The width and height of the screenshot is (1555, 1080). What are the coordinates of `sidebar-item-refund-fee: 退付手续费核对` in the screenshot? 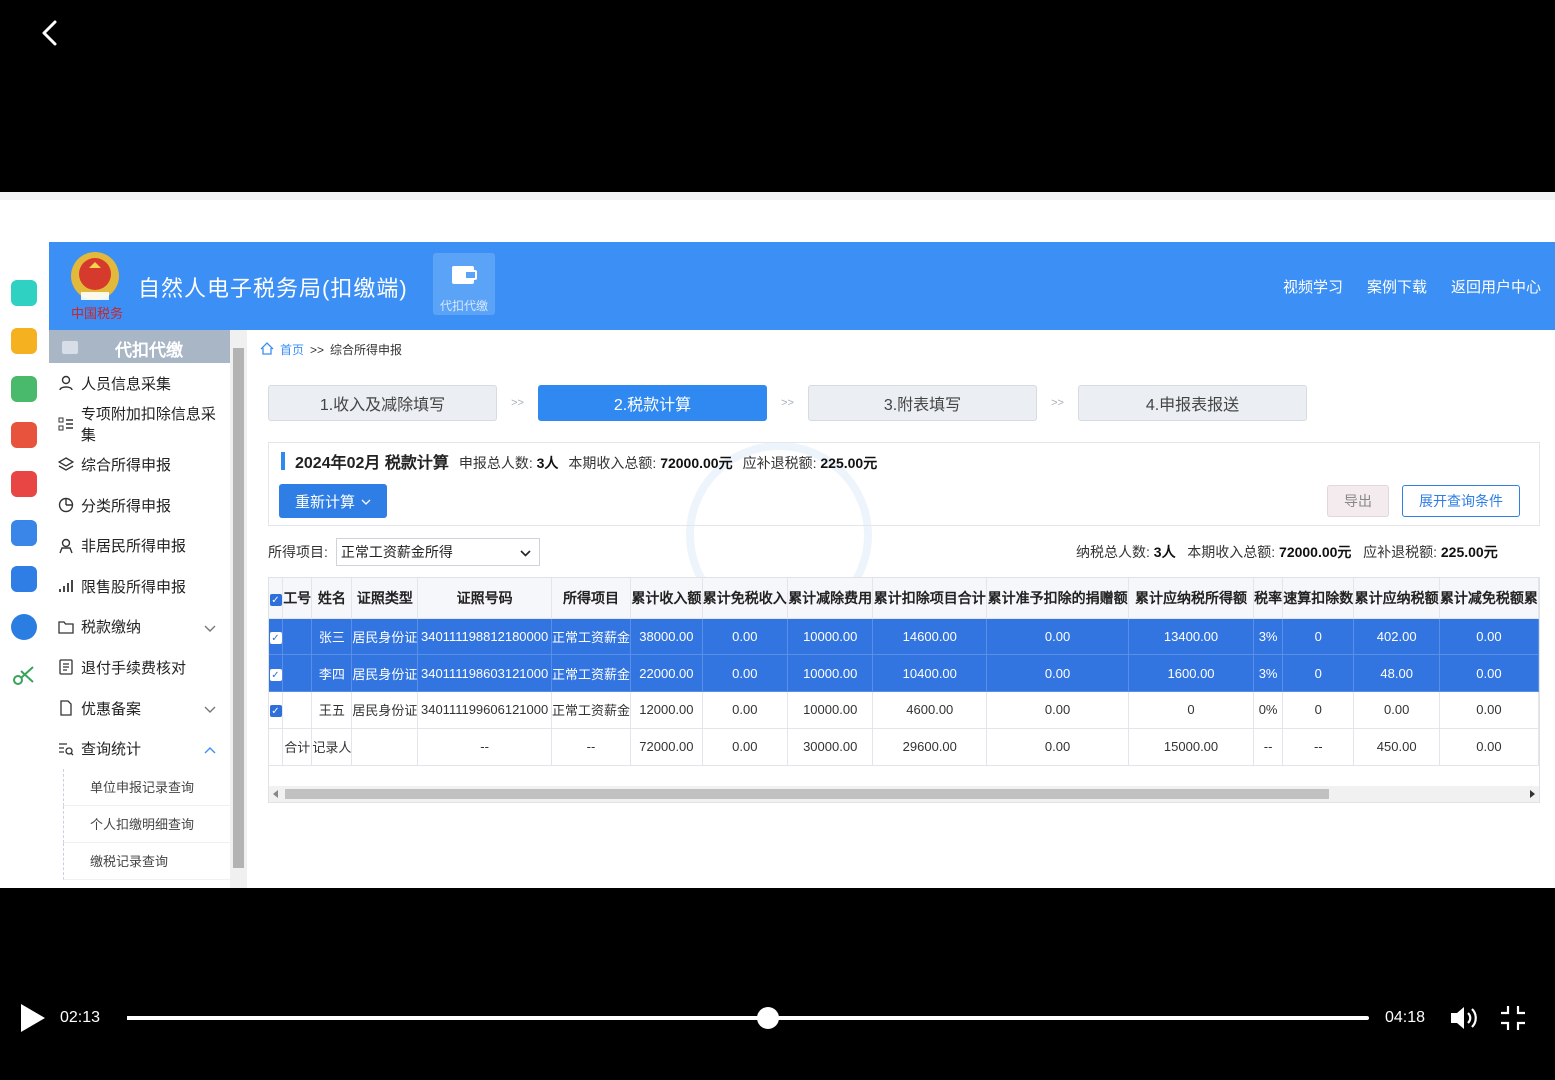 It's located at (139, 667).